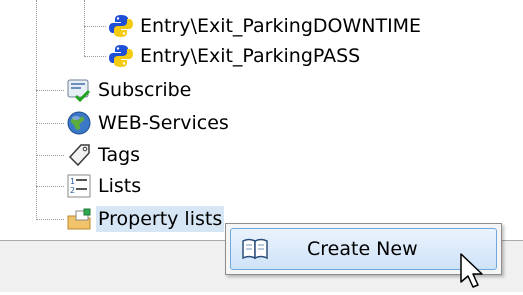  Describe the element at coordinates (473, 271) in the screenshot. I see `mouse-pointer-icon` at that location.